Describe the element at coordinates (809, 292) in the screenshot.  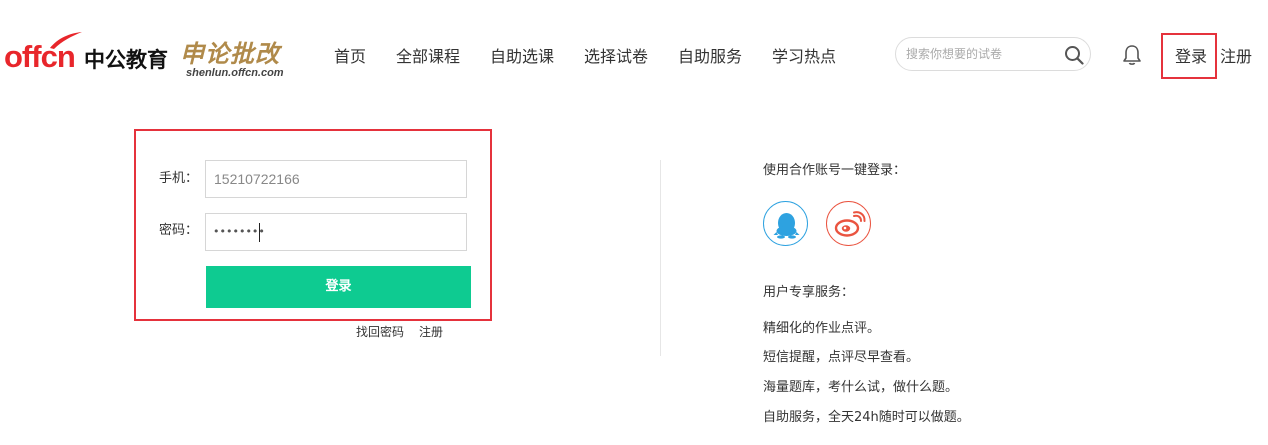
I see `services-heading: 用户专享服务：` at that location.